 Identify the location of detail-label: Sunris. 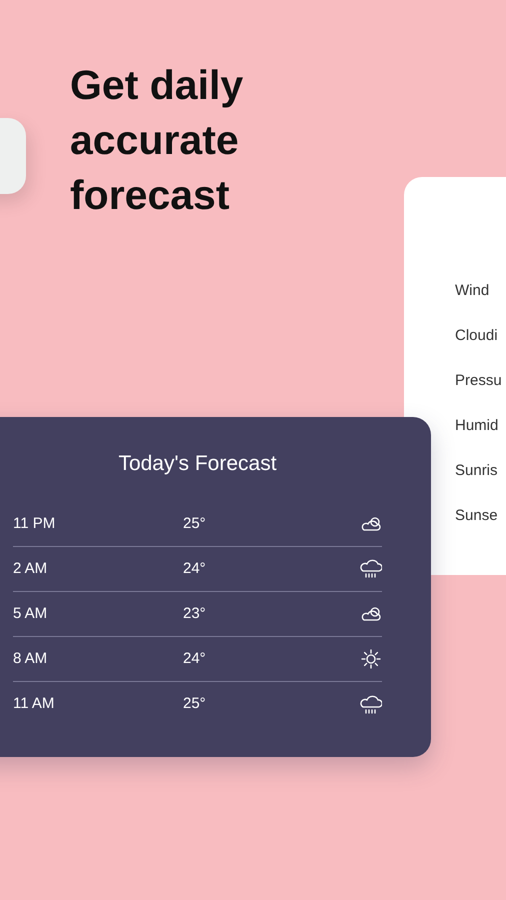
(477, 471).